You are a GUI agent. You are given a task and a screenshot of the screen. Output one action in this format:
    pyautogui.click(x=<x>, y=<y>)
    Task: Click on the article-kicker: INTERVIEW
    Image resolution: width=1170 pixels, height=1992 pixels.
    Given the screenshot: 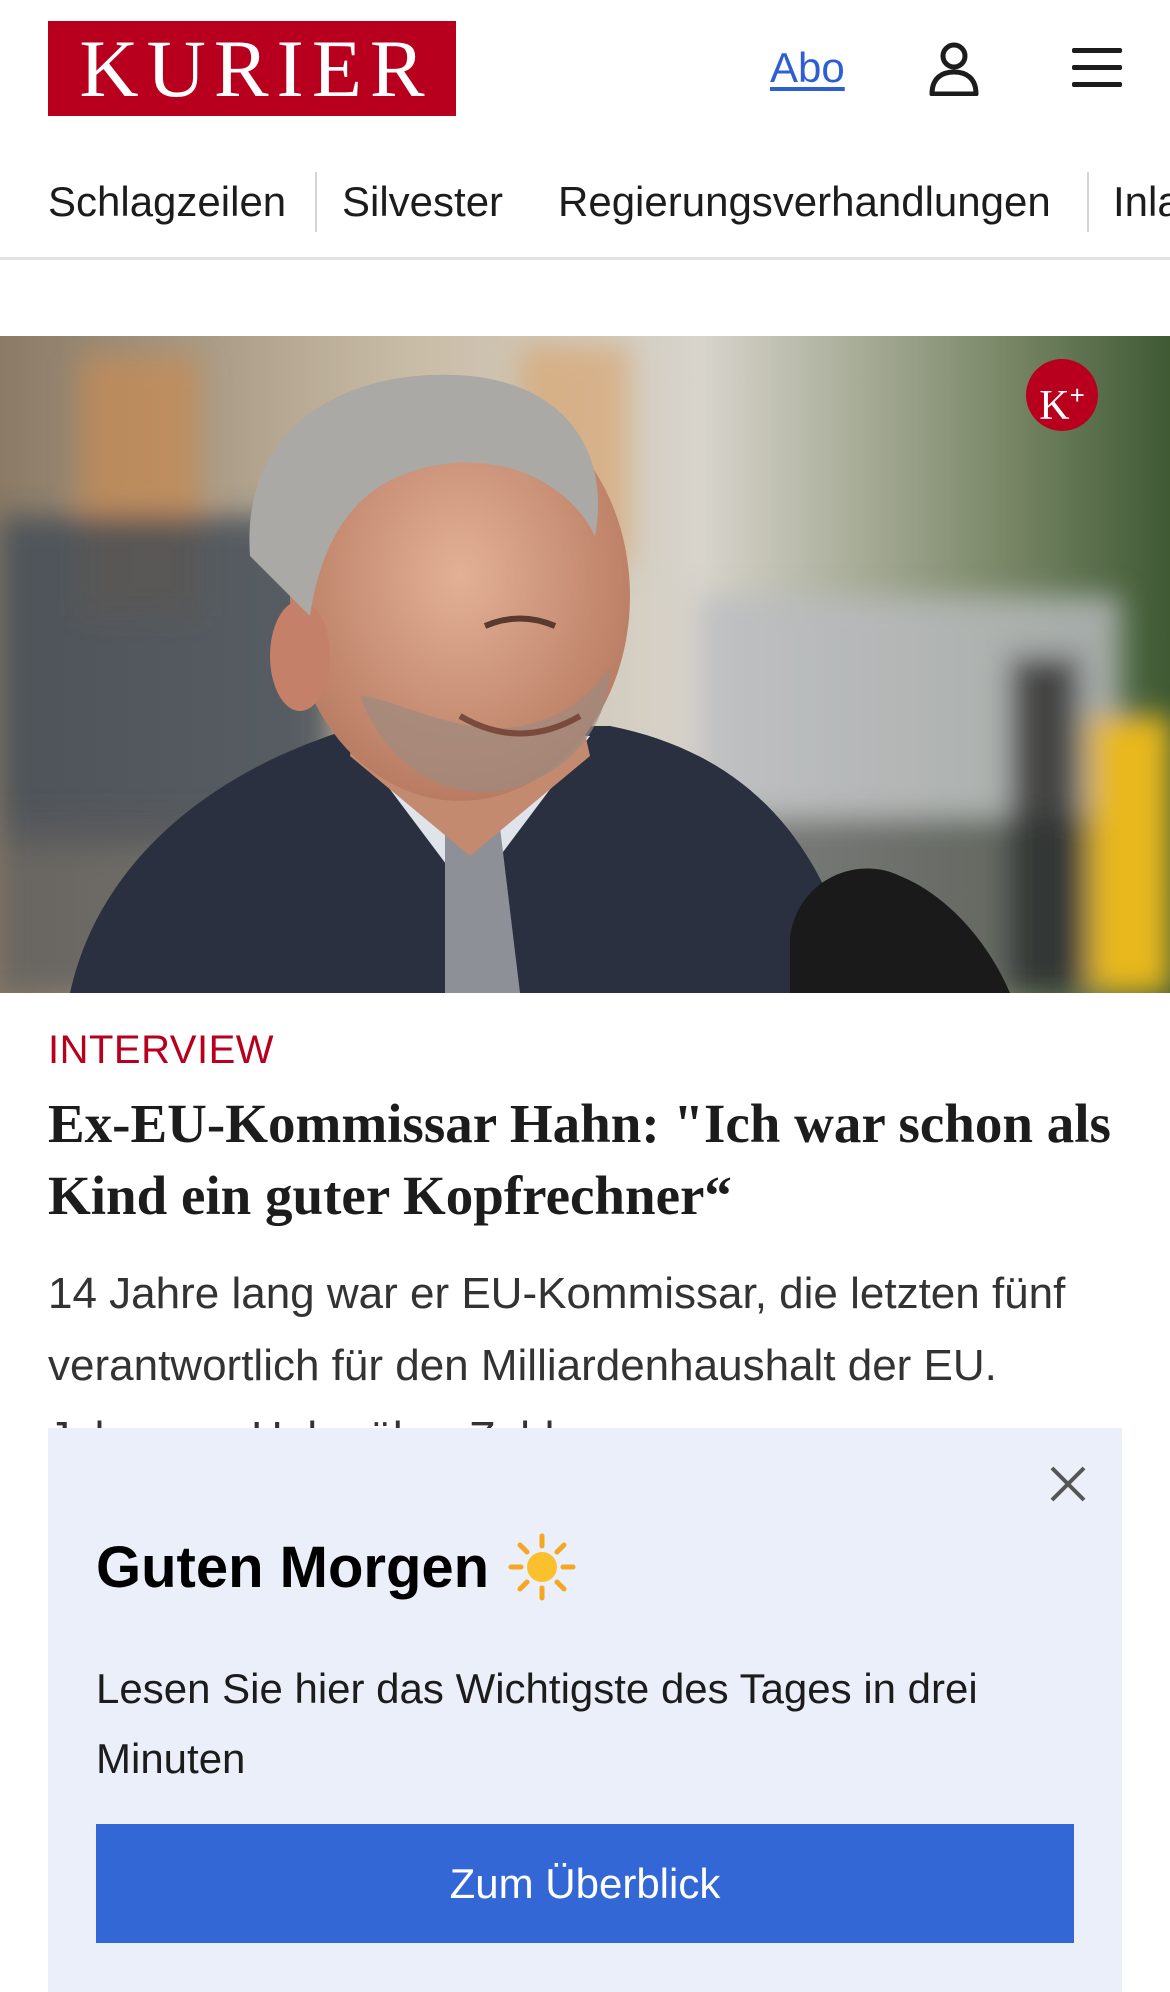 What is the action you would take?
    pyautogui.click(x=161, y=1050)
    